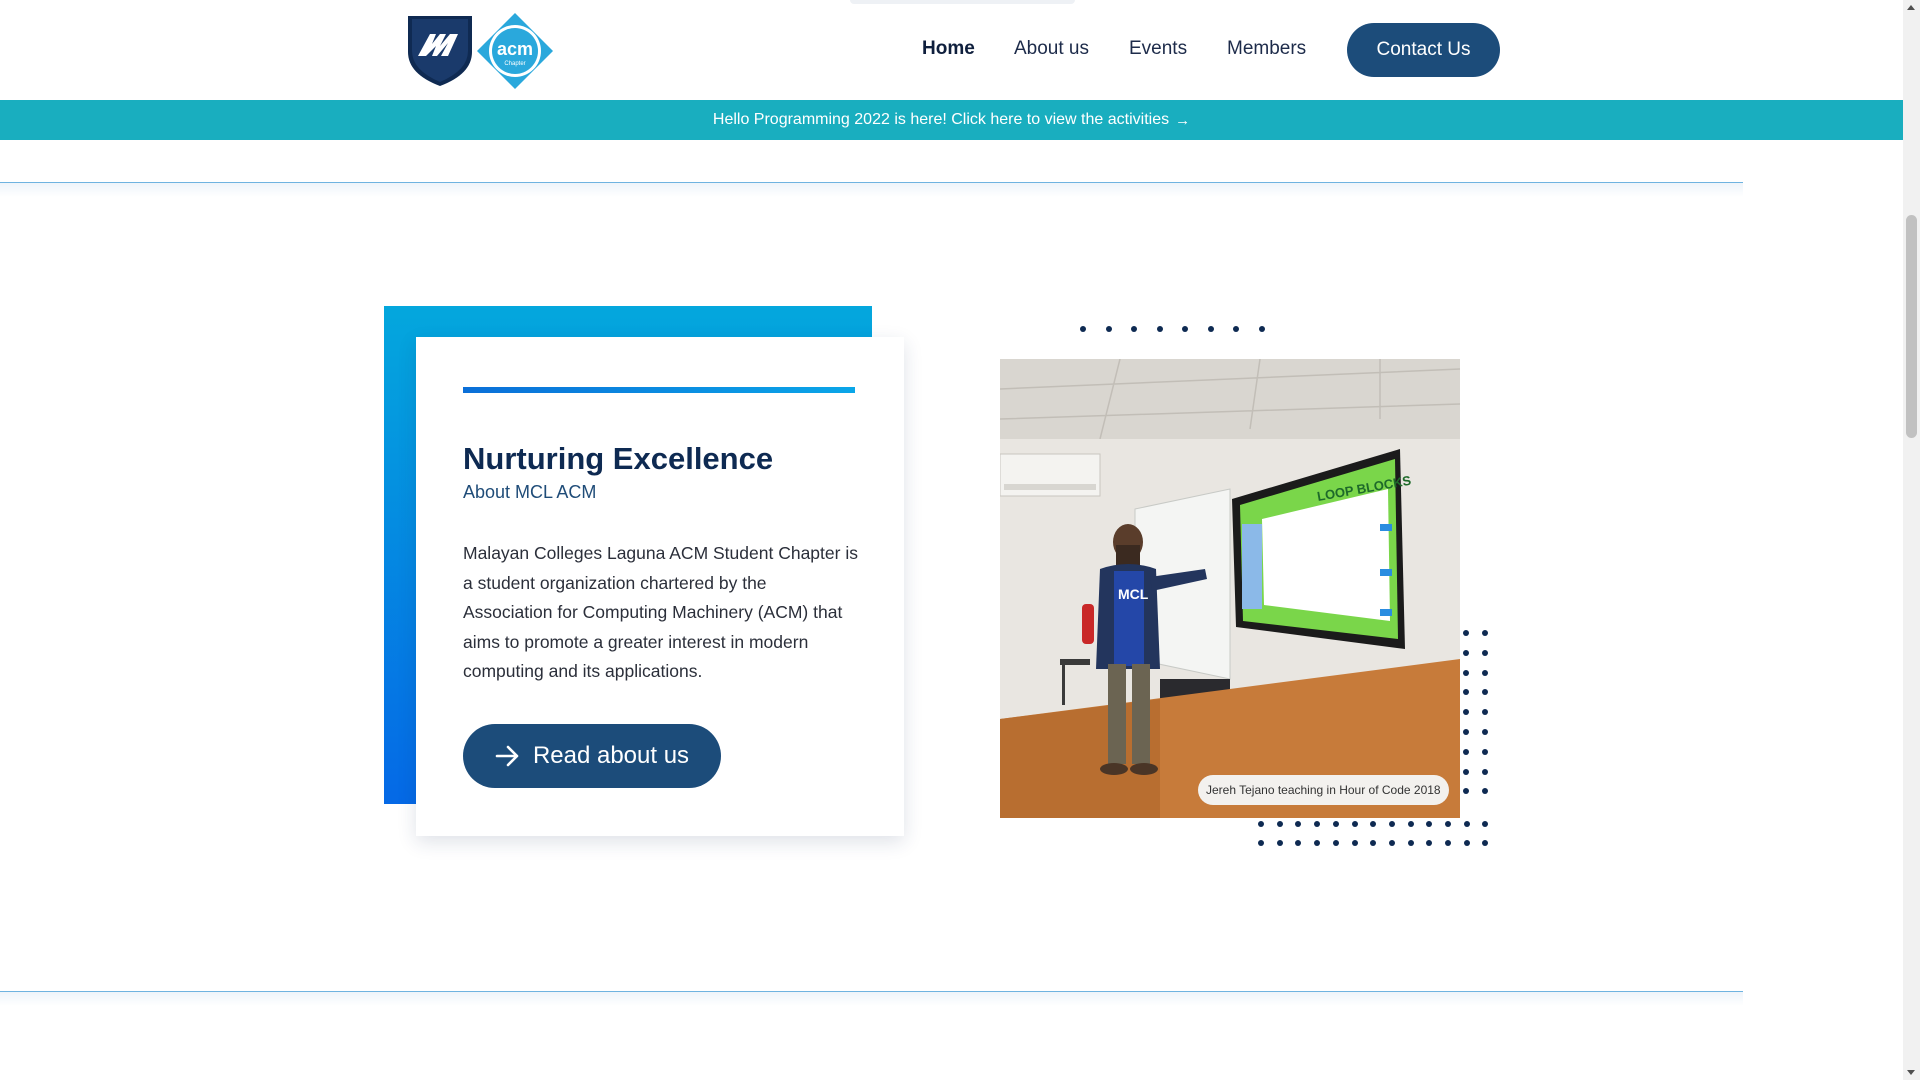  I want to click on nav-home: Home, so click(948, 49).